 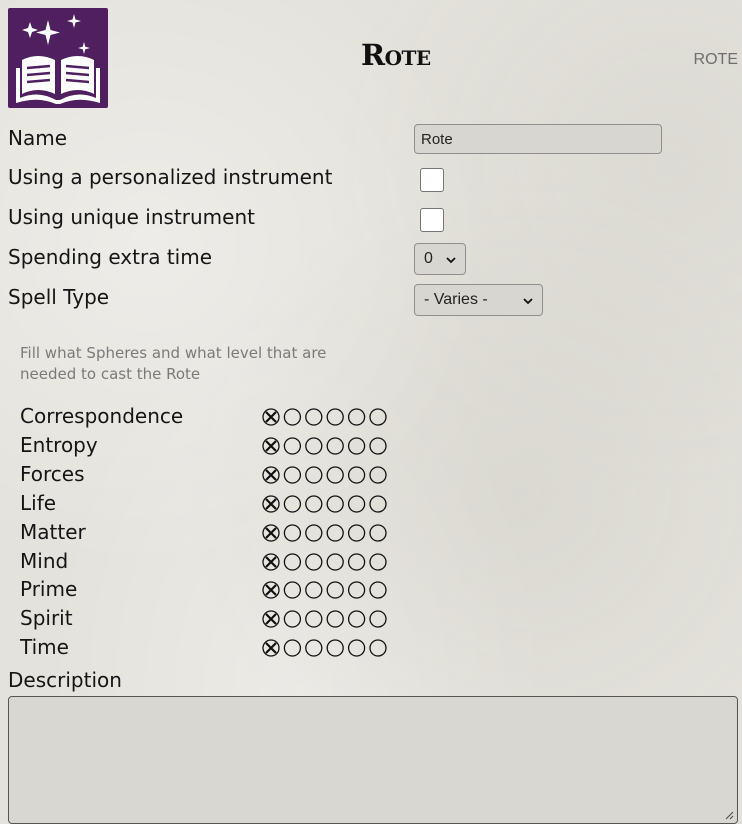 I want to click on sheet-type-tag: ROTE, so click(x=715, y=59).